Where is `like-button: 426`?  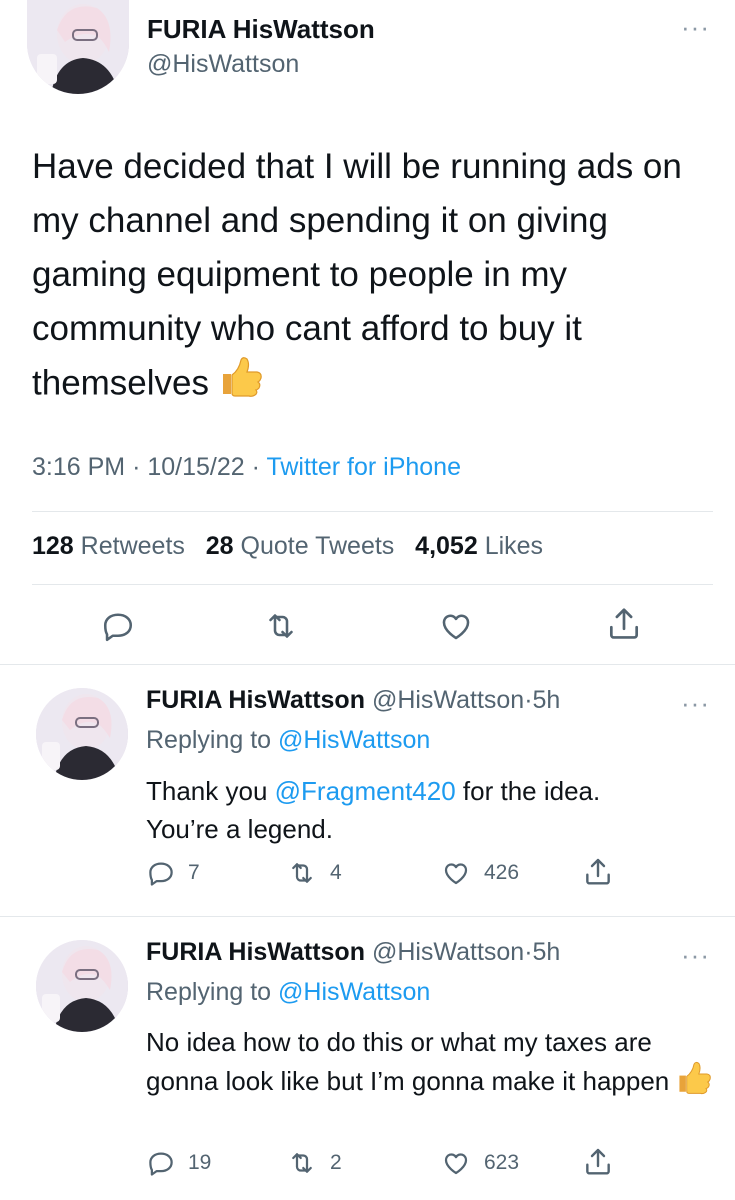
like-button: 426 is located at coordinates (479, 873).